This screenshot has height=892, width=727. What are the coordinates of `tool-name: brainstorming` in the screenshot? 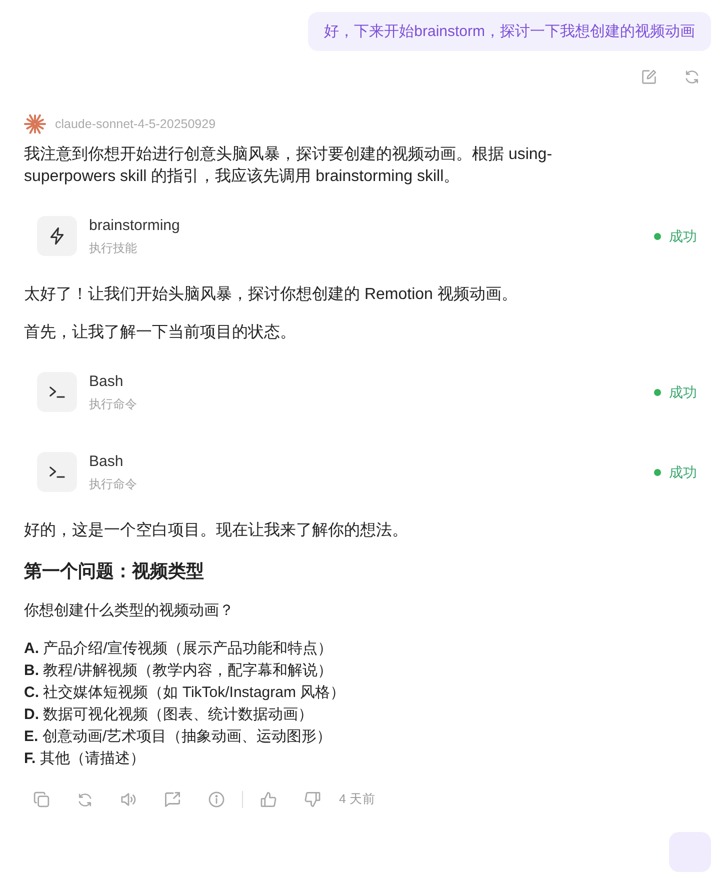 It's located at (134, 226).